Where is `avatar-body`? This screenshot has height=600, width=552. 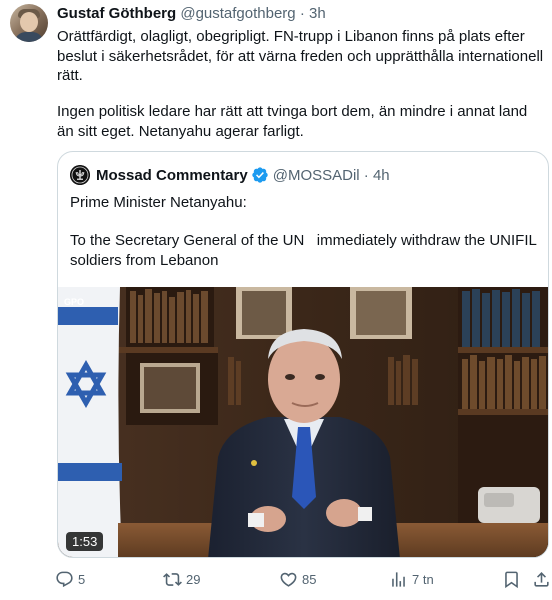 avatar-body is located at coordinates (29, 37).